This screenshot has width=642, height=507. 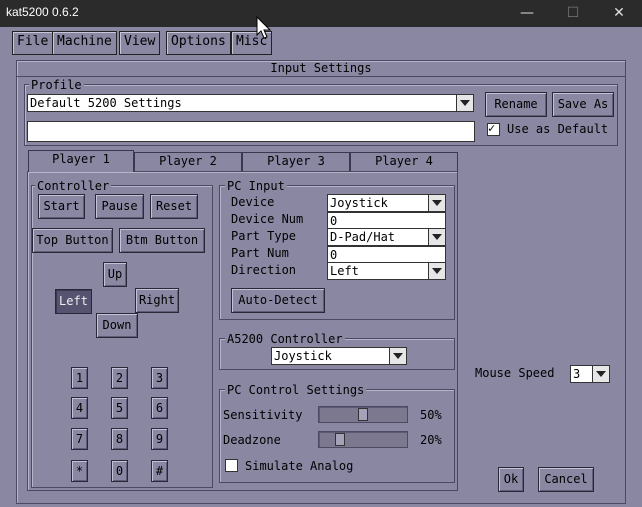 I want to click on mouse-speed-value: 3, so click(x=577, y=374).